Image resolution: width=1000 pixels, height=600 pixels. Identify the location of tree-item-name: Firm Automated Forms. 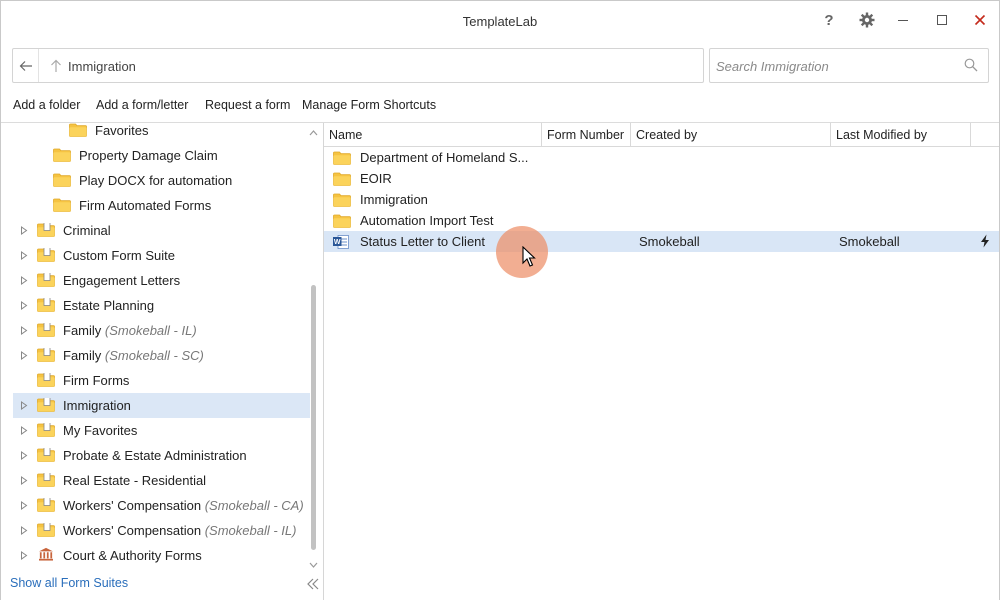
(145, 205).